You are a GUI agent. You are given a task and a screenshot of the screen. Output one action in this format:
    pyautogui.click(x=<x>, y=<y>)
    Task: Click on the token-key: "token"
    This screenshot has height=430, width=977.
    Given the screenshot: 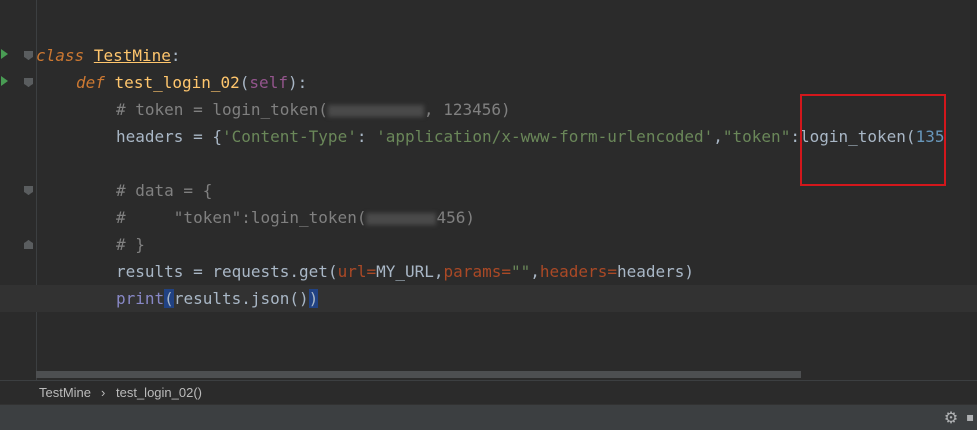 What is the action you would take?
    pyautogui.click(x=756, y=136)
    